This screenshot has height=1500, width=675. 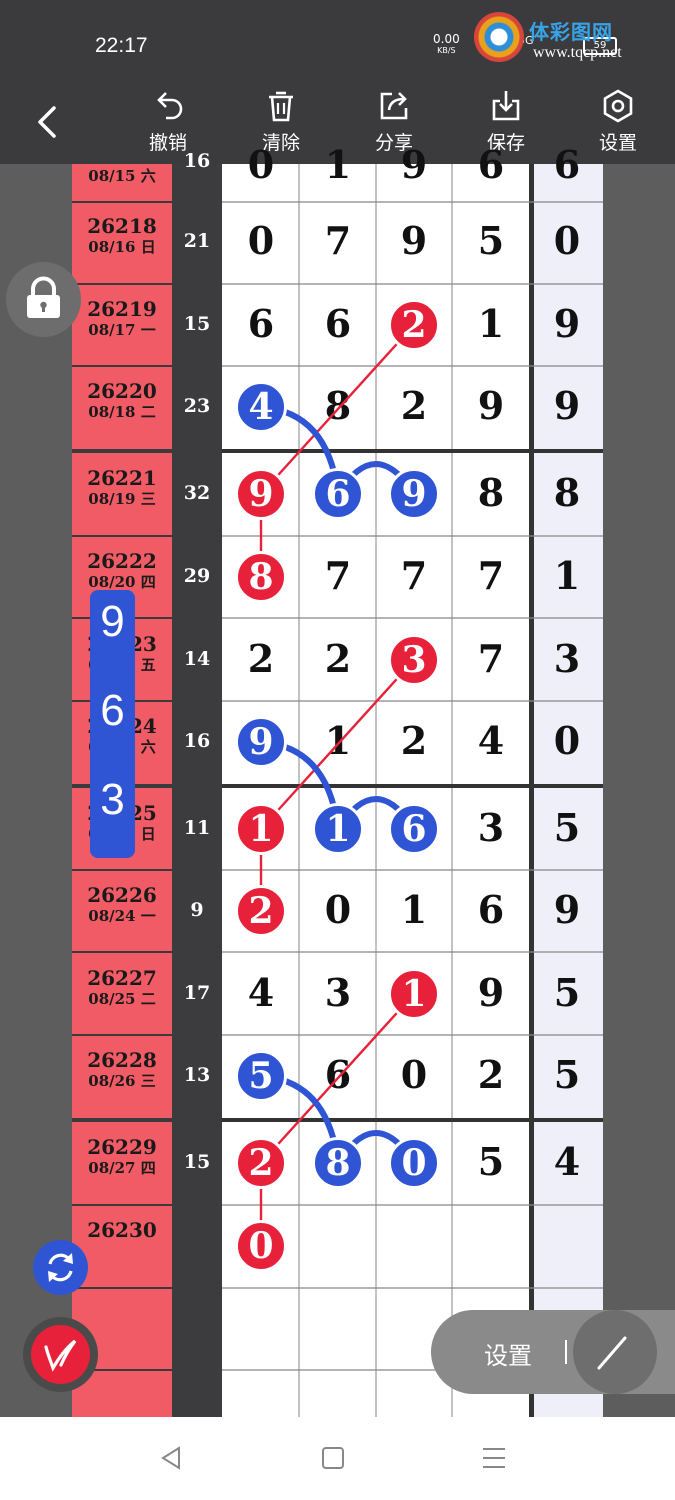 What do you see at coordinates (261, 1076) in the screenshot?
I see `highlighted-digit-ball: 5` at bounding box center [261, 1076].